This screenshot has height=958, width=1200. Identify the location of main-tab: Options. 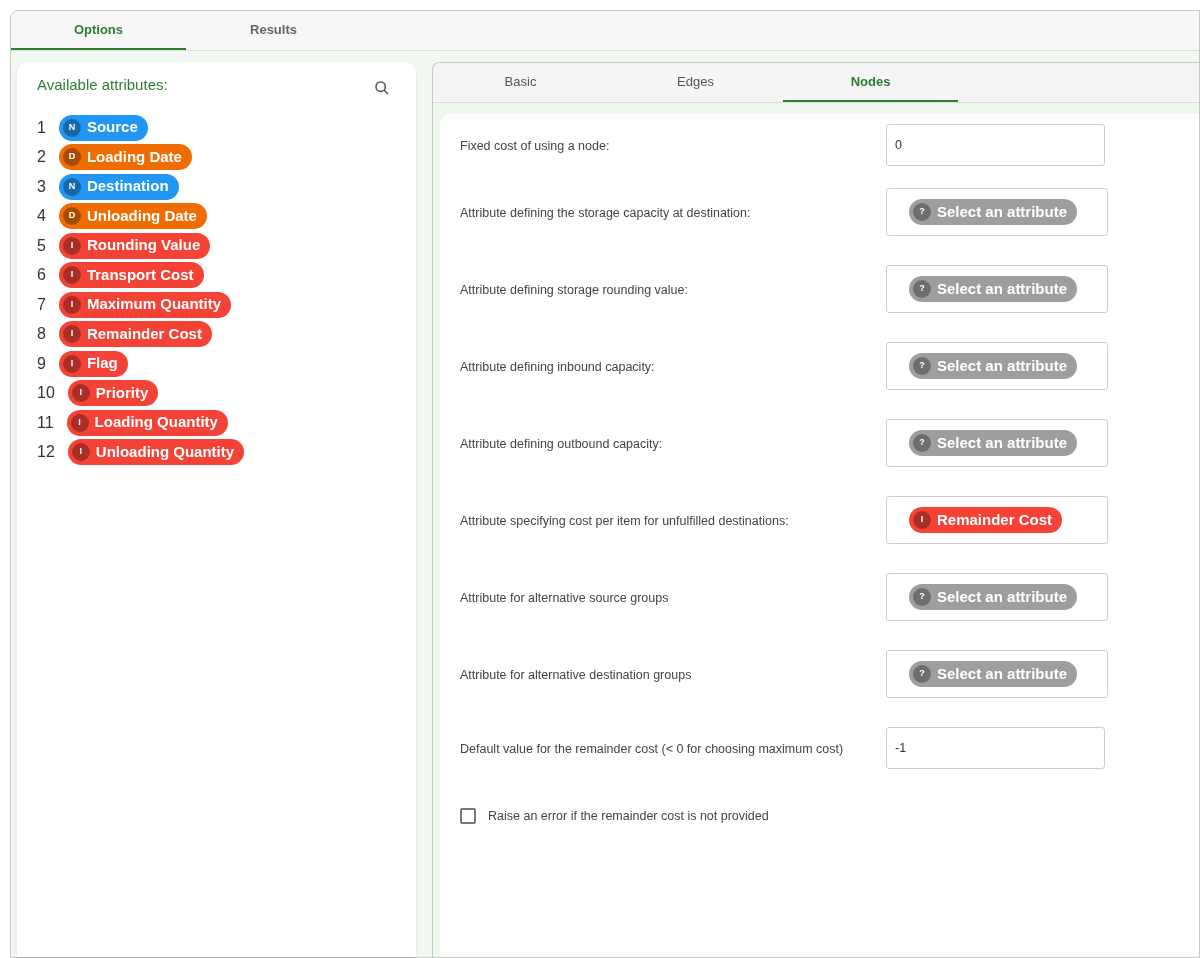
(98, 30).